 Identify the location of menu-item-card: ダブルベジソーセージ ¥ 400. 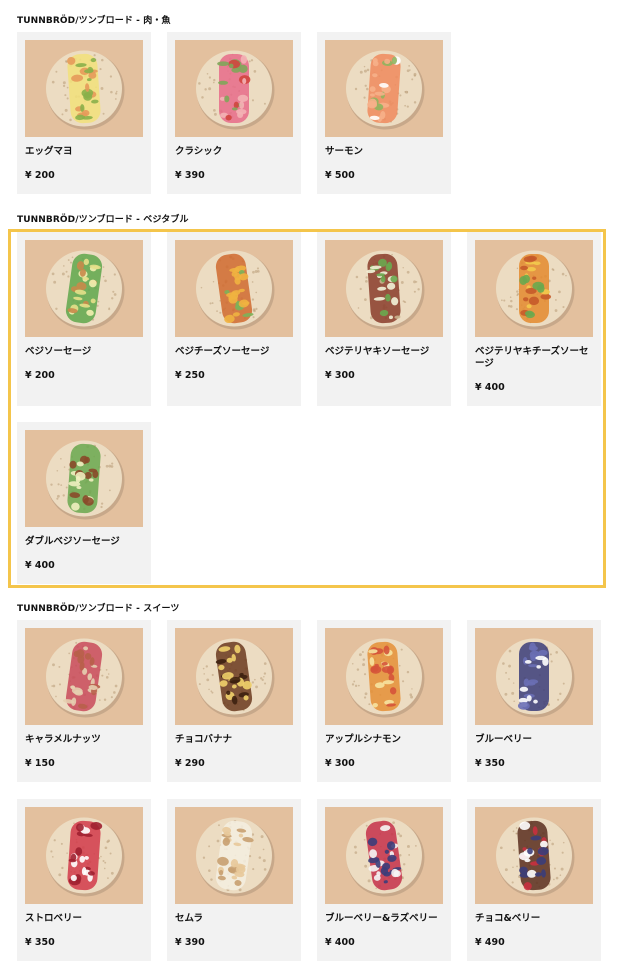
(84, 503).